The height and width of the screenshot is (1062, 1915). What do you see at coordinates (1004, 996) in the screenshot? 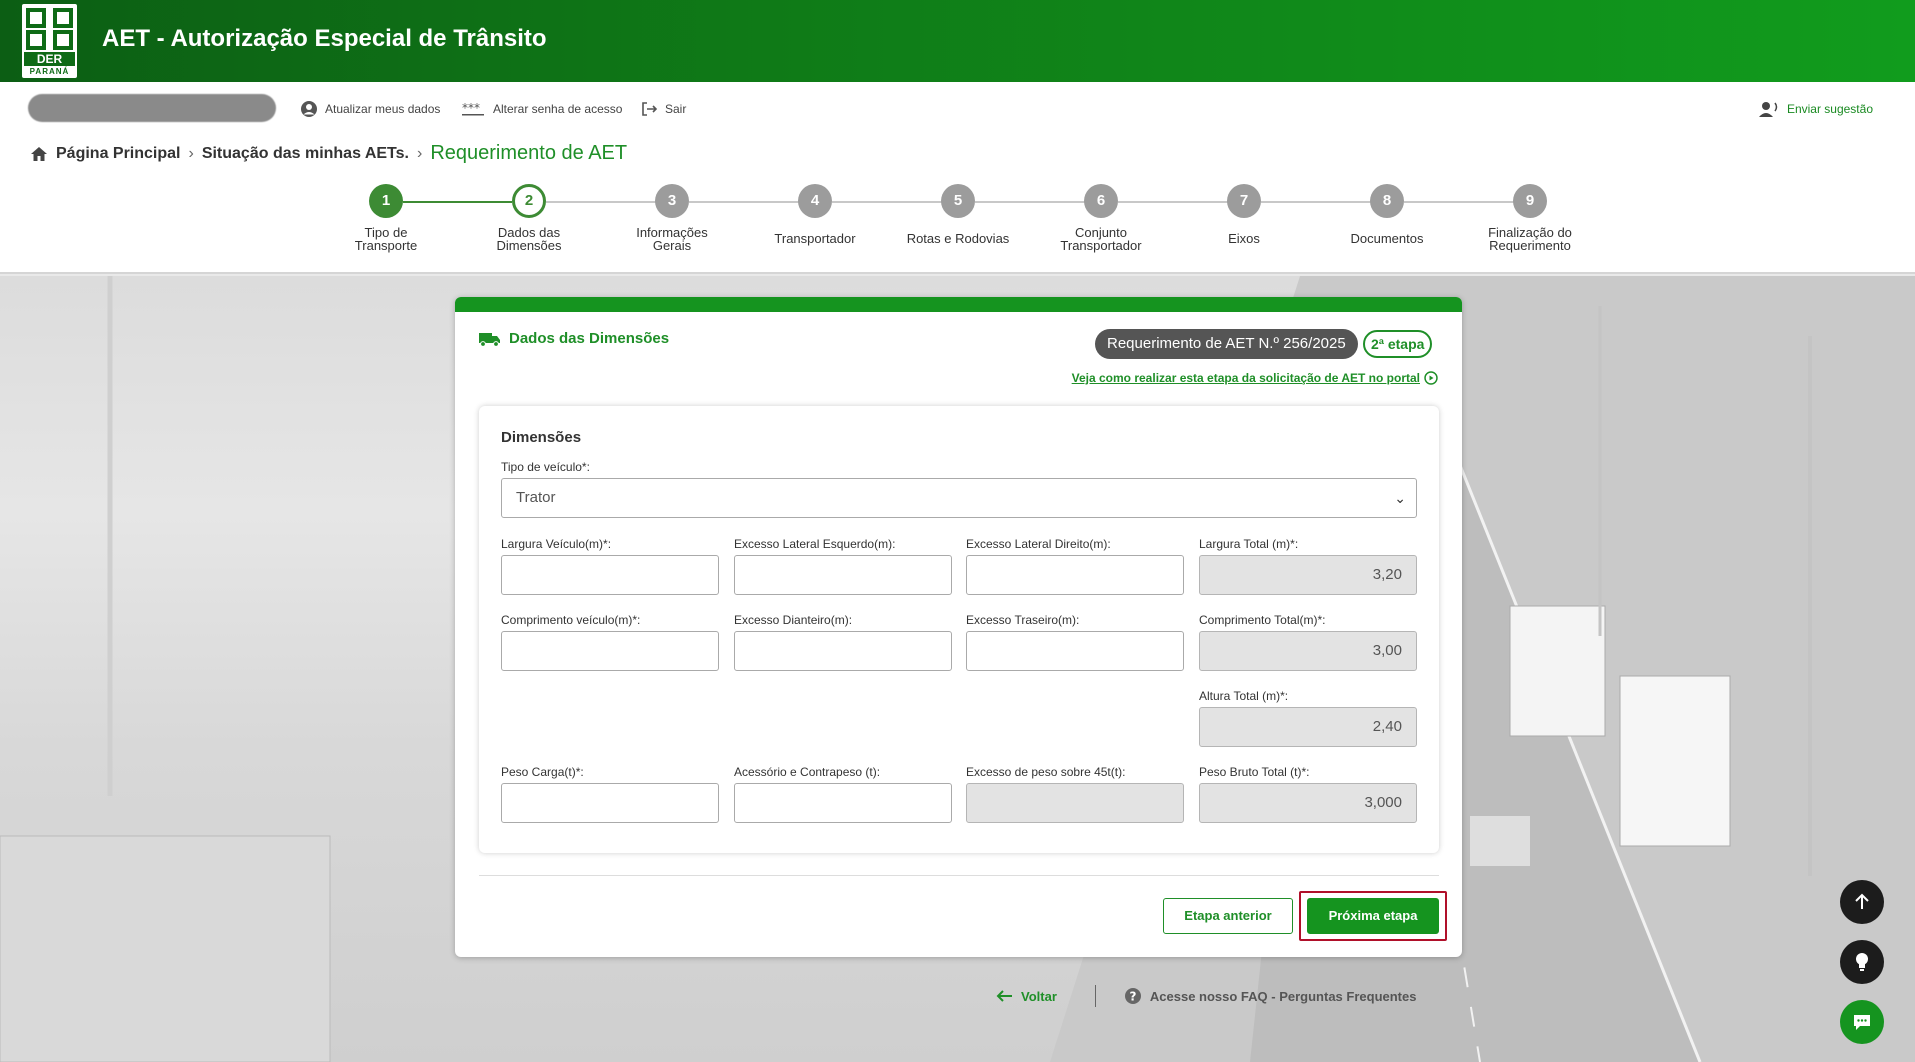
I see `arrow-left-icon` at bounding box center [1004, 996].